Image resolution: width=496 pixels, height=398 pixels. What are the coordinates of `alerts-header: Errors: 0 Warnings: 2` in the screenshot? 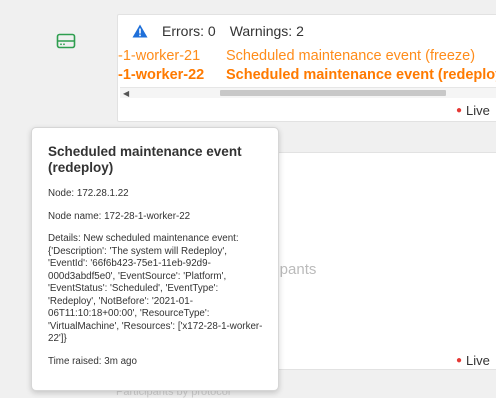 It's located at (218, 31).